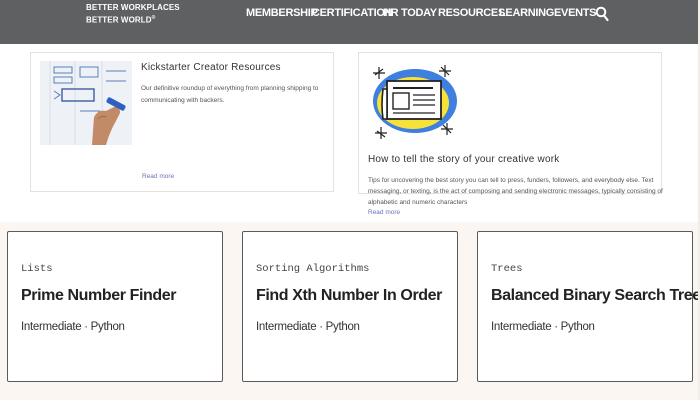 The image size is (700, 400). Describe the element at coordinates (471, 13) in the screenshot. I see `nav-resources: RESOURCES` at that location.